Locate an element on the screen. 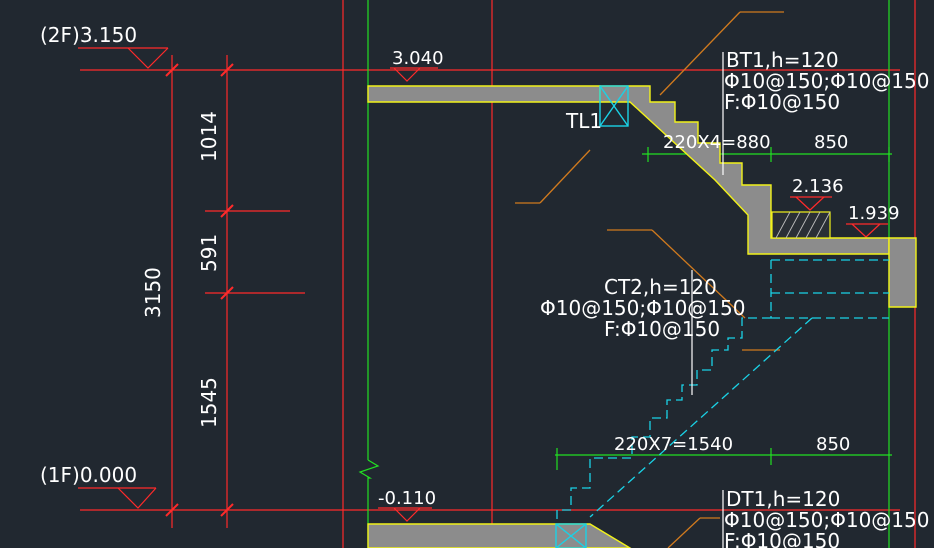  stair-lower-run: 220X7=1540 is located at coordinates (673, 444).